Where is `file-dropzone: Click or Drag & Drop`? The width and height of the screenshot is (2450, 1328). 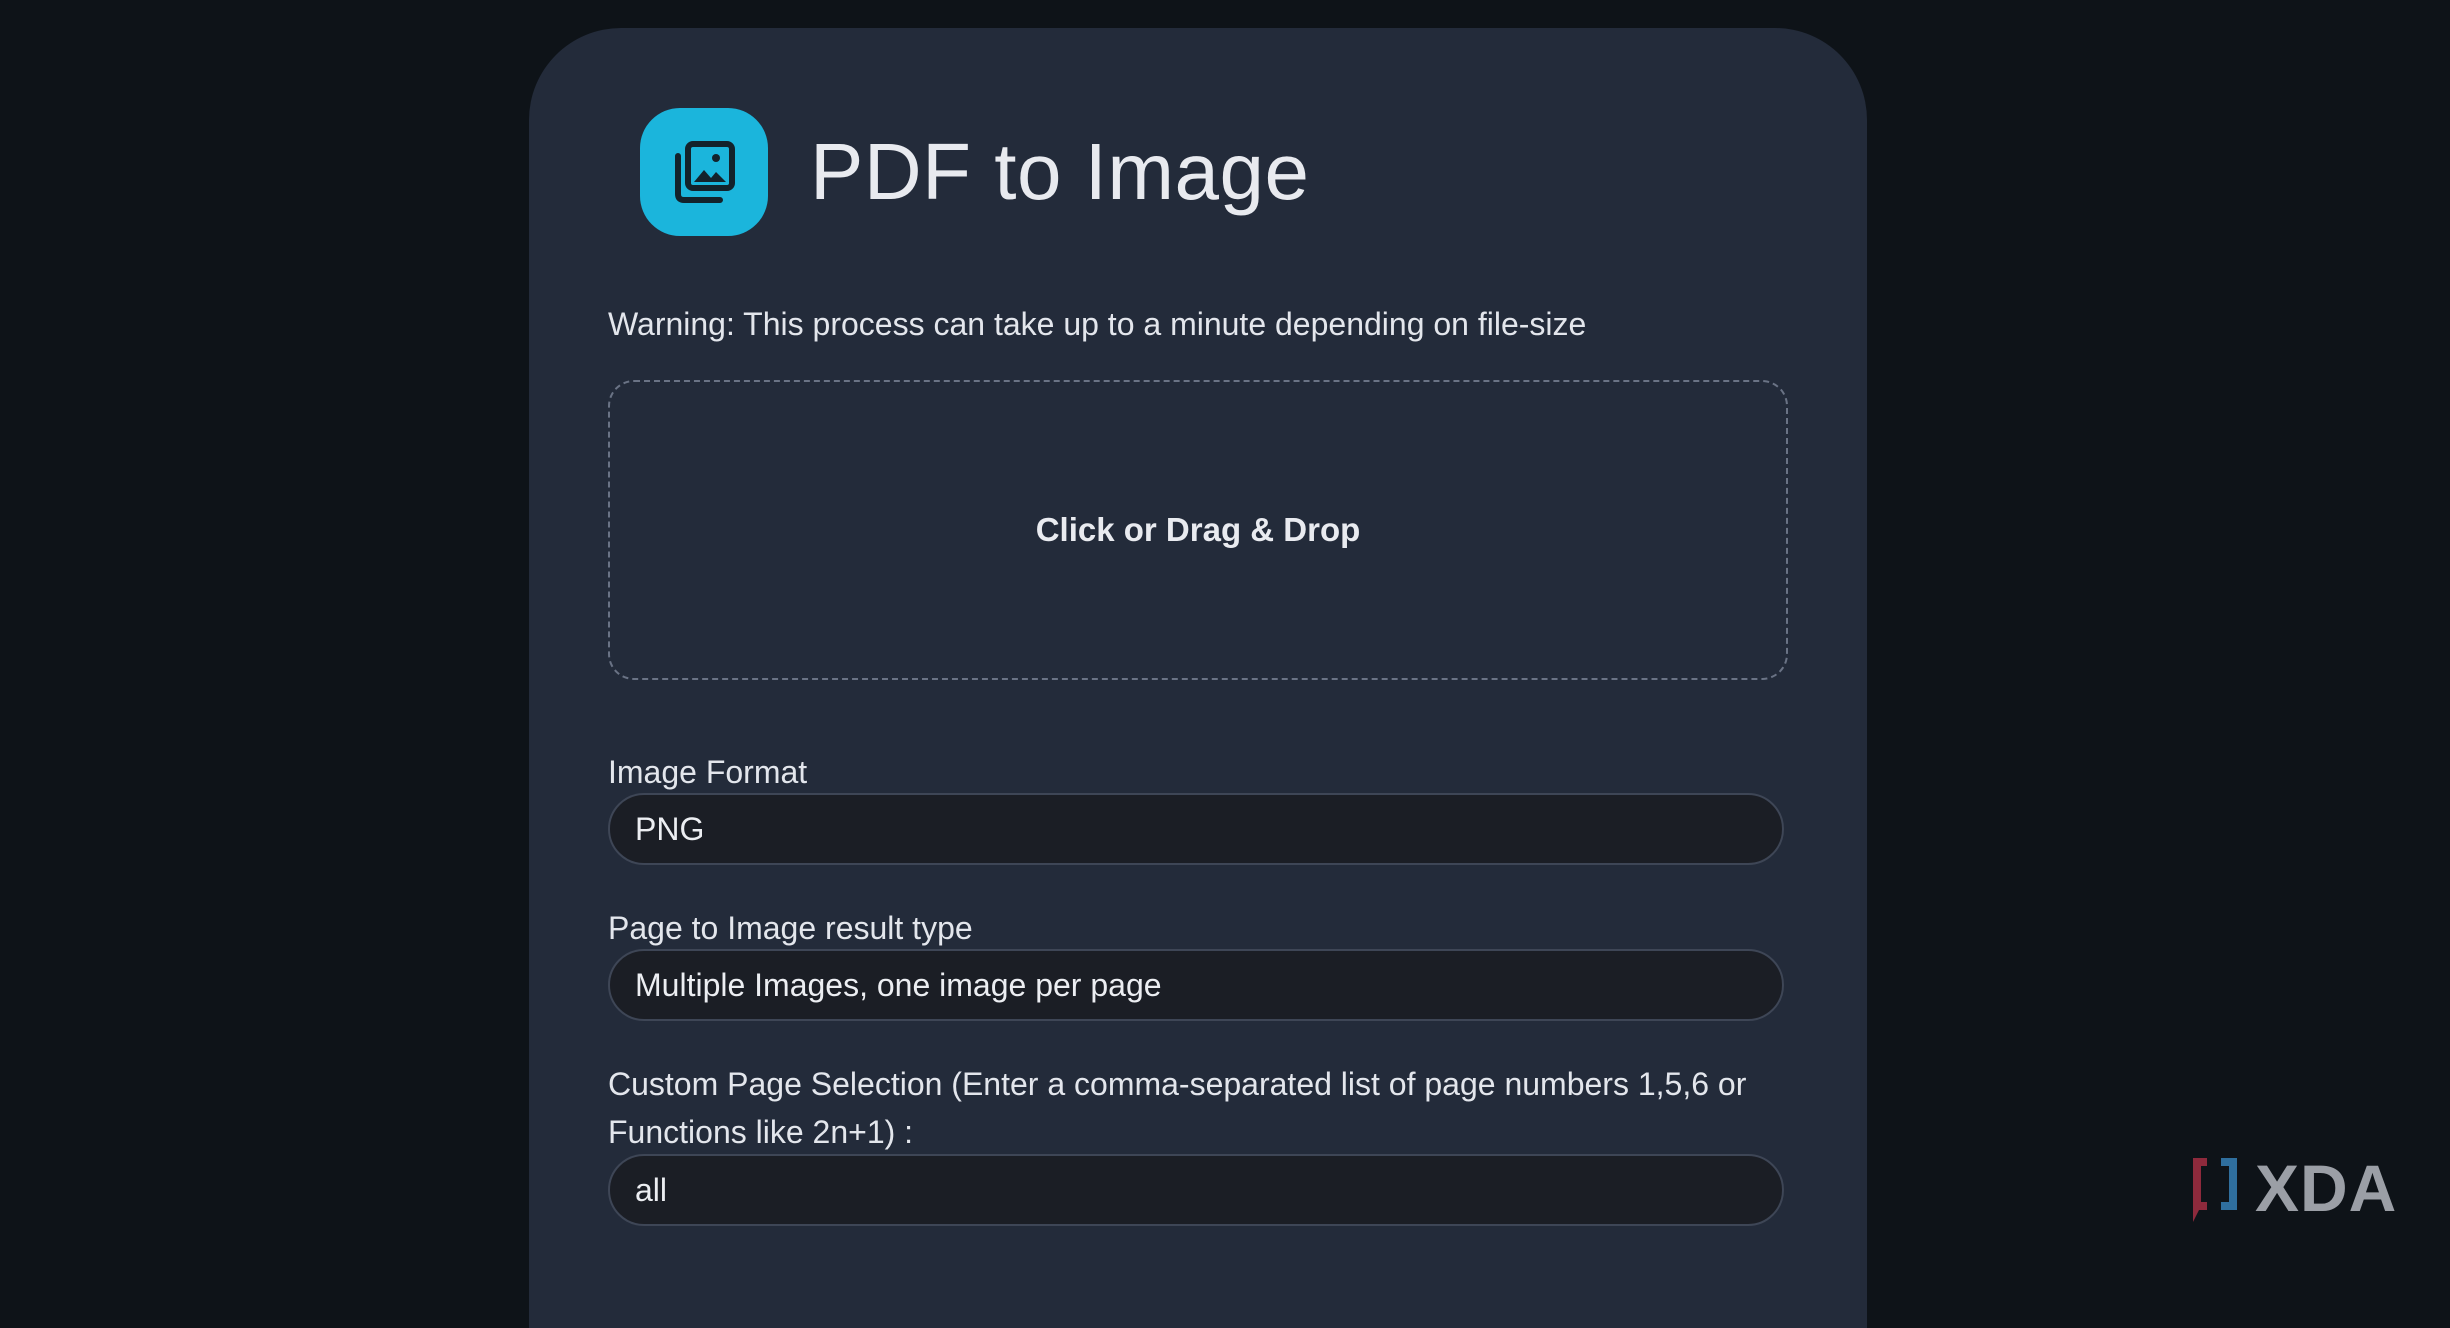 file-dropzone: Click or Drag & Drop is located at coordinates (1198, 530).